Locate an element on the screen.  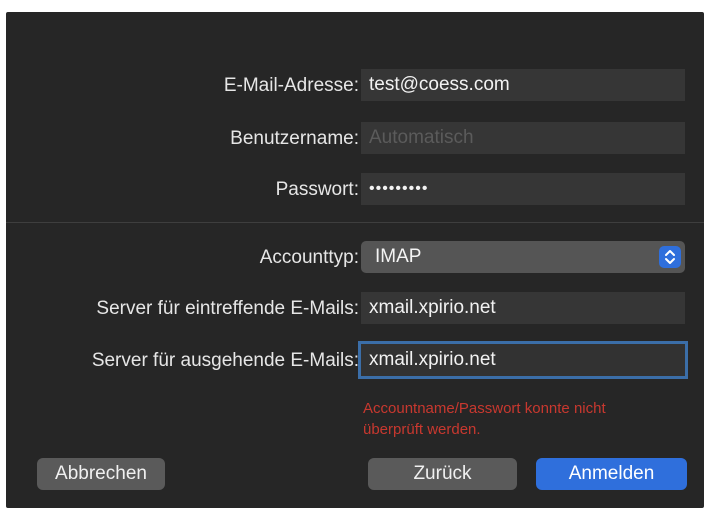
updown-chevron-icon is located at coordinates (670, 257).